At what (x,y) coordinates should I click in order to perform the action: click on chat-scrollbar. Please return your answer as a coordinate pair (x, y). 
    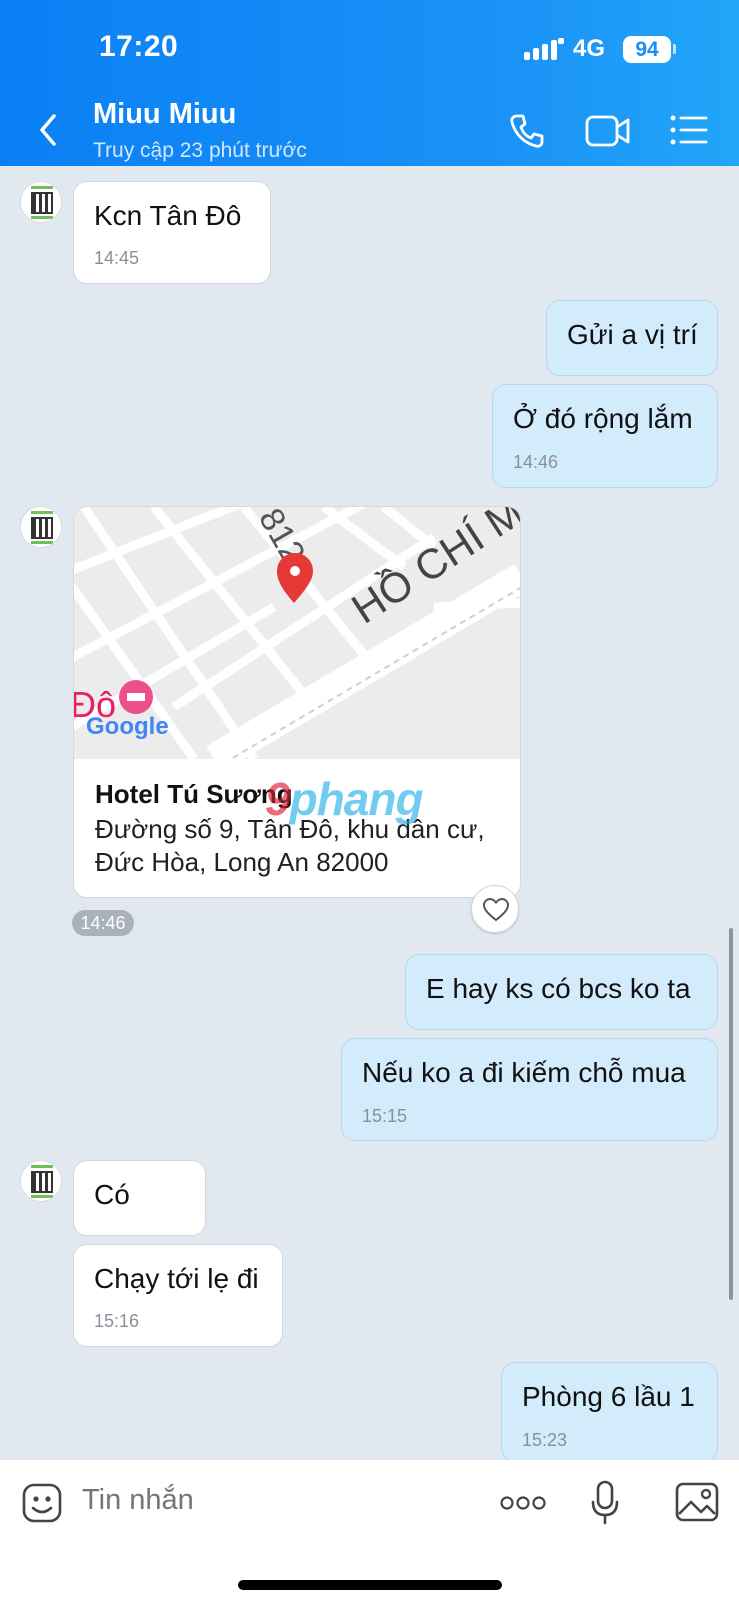
    Looking at the image, I should click on (731, 1114).